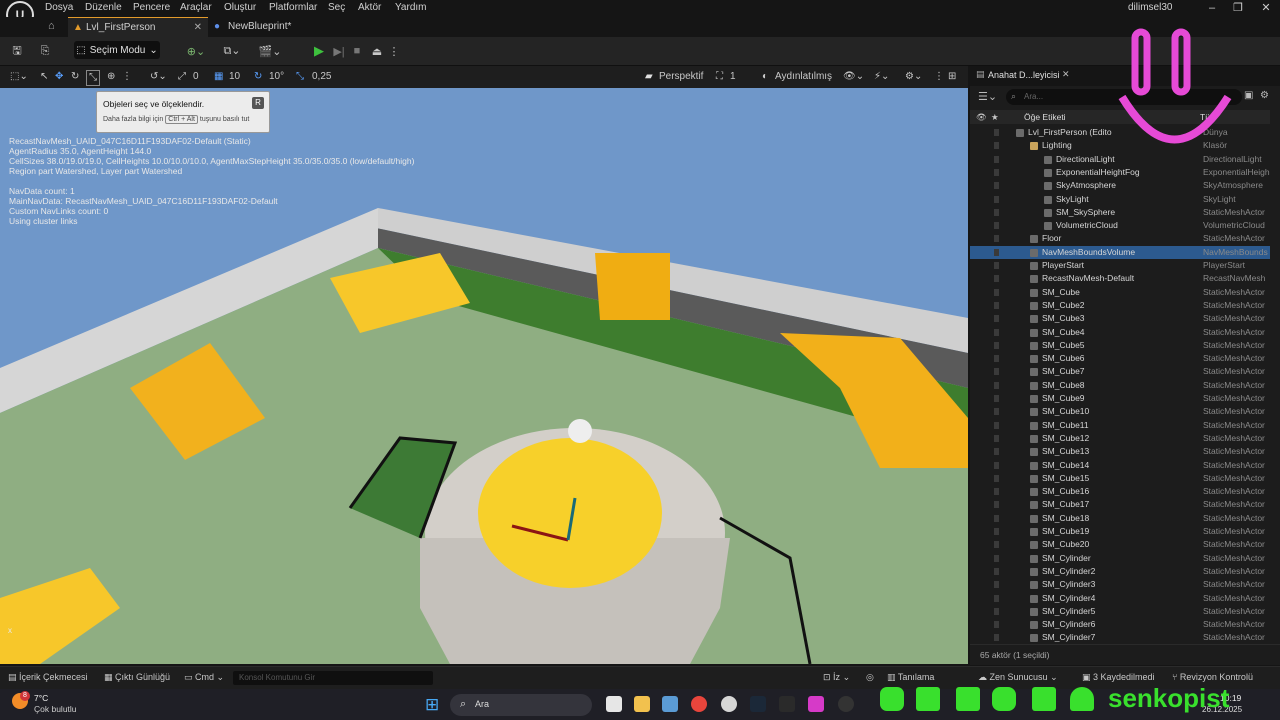 This screenshot has height=720, width=1280. I want to click on cinematics-icon: 🎬⌄, so click(270, 51).